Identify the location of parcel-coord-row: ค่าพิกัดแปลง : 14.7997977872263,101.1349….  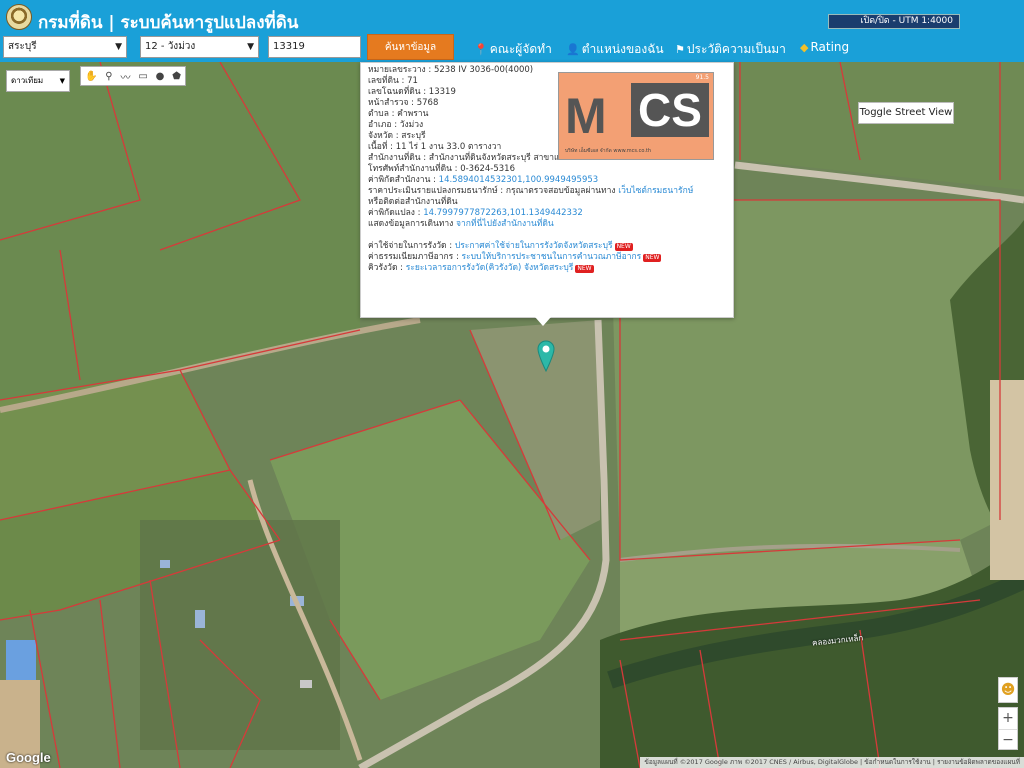
(547, 213).